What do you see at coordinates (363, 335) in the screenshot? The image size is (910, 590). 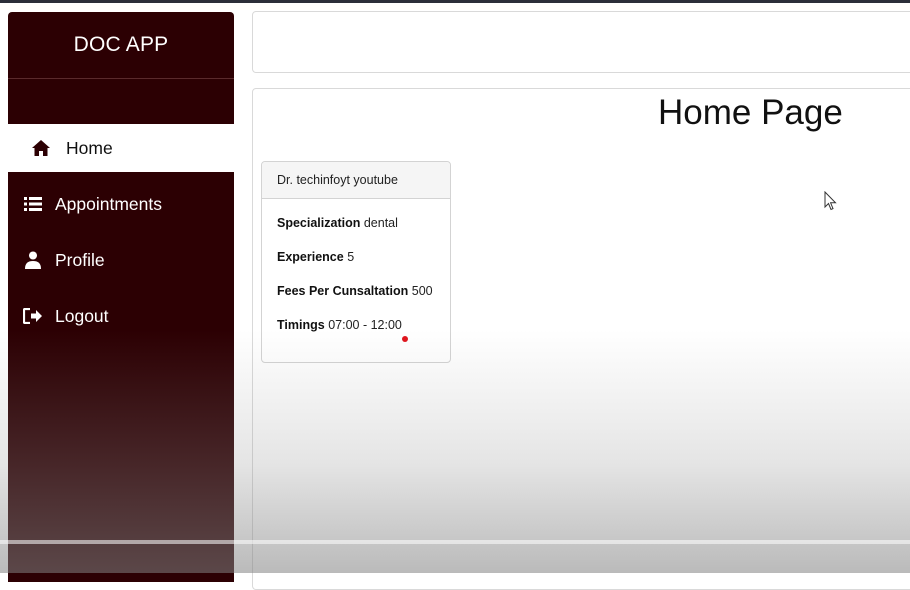 I see `timings-row: Timings 07:00 - 12:00` at bounding box center [363, 335].